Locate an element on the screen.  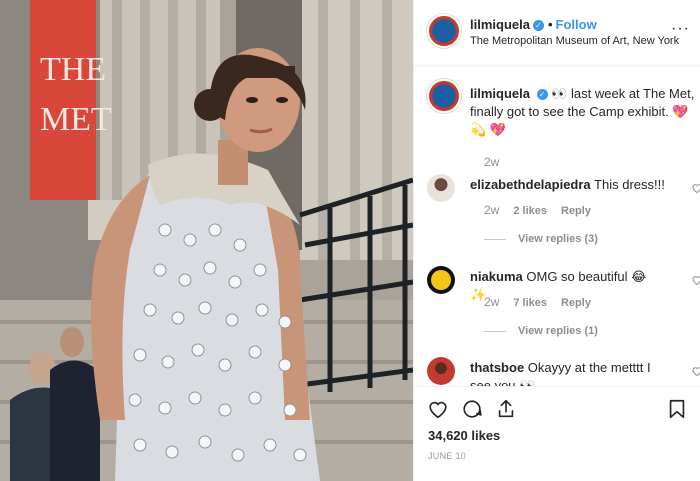
action-bar: 34,620 likes JUNE 10 is located at coordinates (557, 433).